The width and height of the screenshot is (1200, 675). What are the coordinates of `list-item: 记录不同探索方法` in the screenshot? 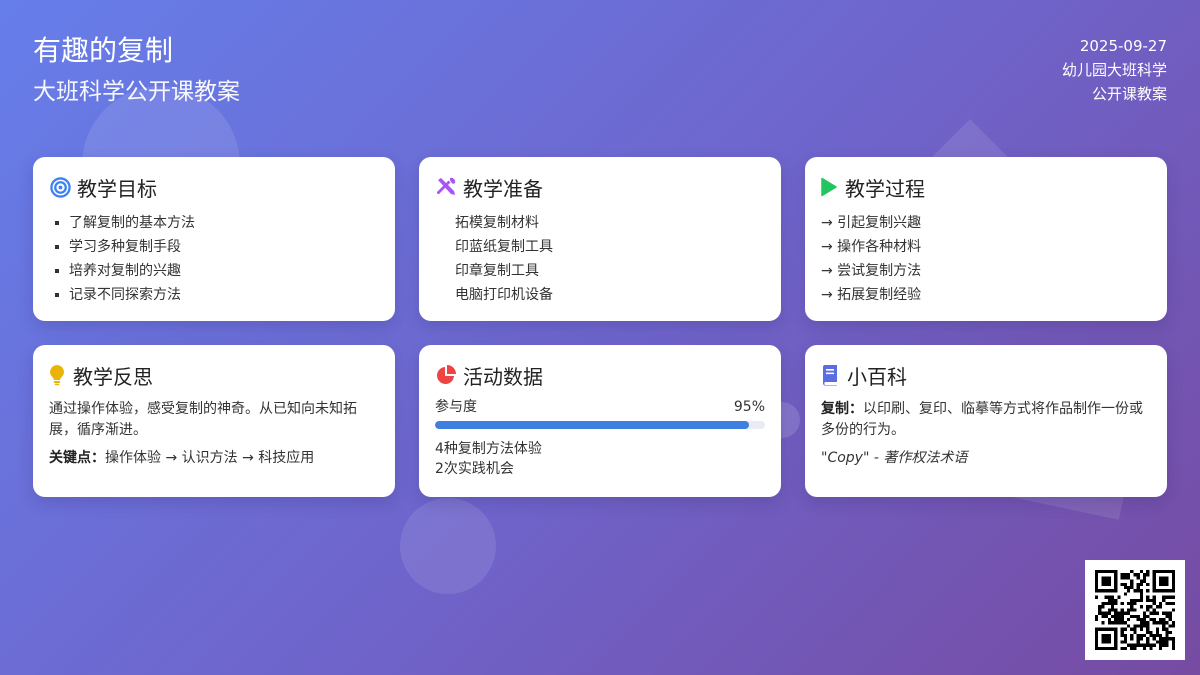 It's located at (214, 295).